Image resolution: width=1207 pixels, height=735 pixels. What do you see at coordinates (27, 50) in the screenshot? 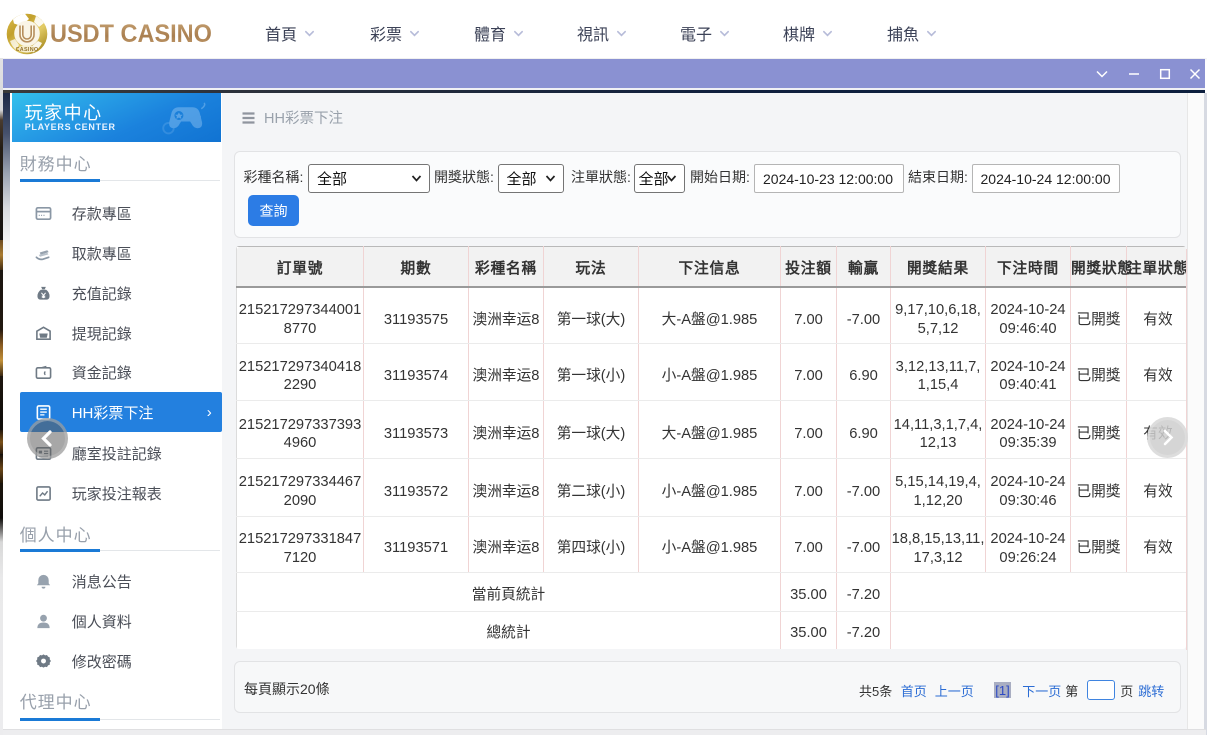
I see `svg-text: CASINO` at bounding box center [27, 50].